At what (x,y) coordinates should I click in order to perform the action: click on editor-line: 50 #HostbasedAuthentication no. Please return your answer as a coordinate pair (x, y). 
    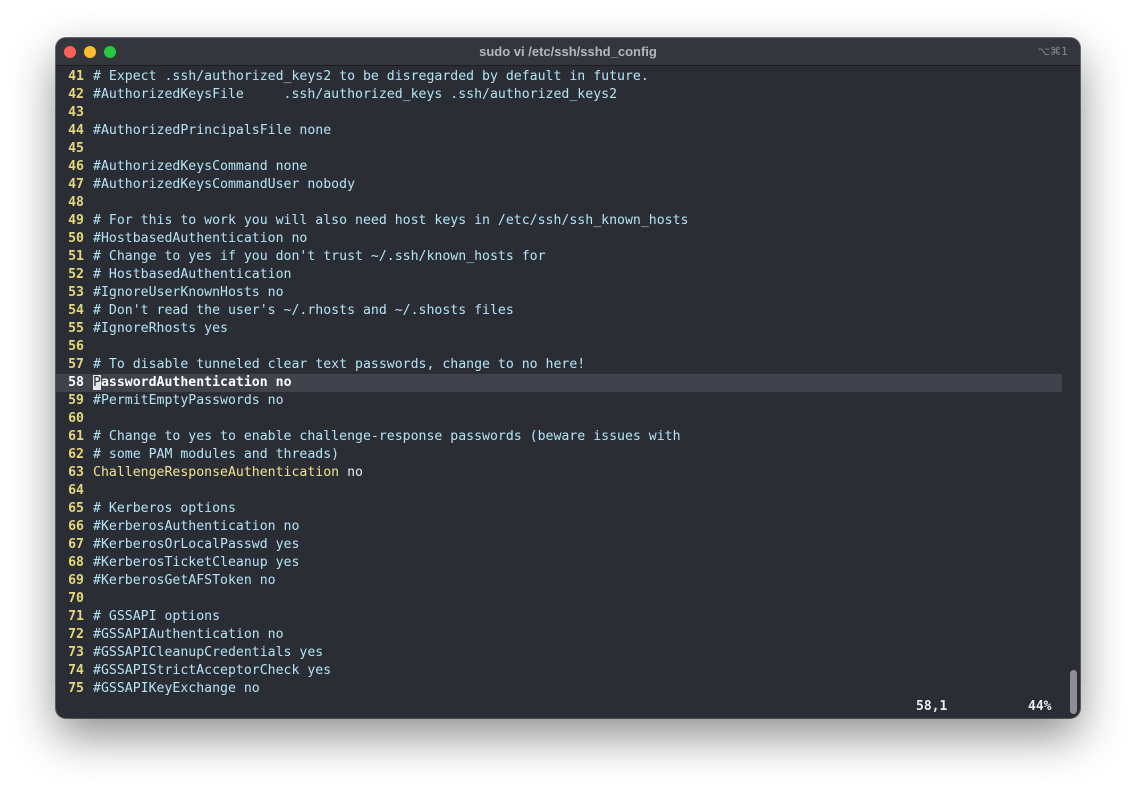
    Looking at the image, I should click on (559, 239).